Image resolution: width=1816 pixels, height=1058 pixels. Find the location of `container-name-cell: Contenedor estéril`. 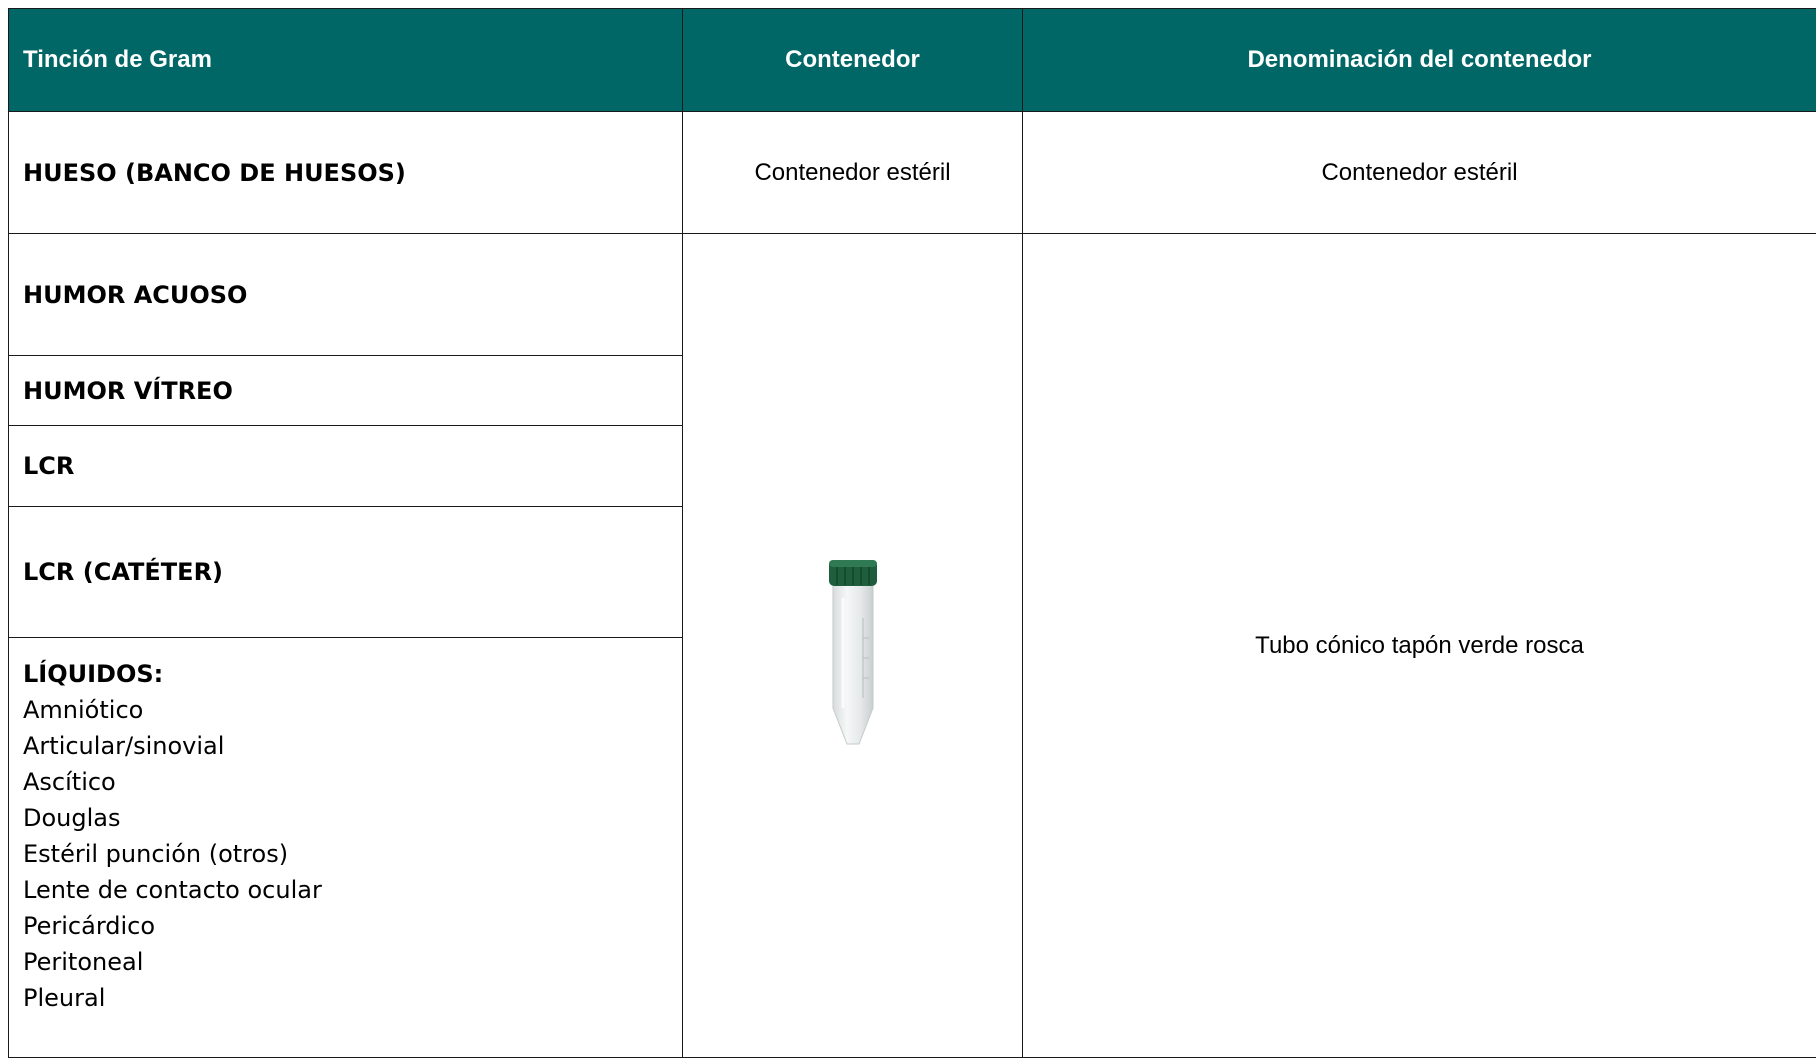

container-name-cell: Contenedor estéril is located at coordinates (1419, 173).